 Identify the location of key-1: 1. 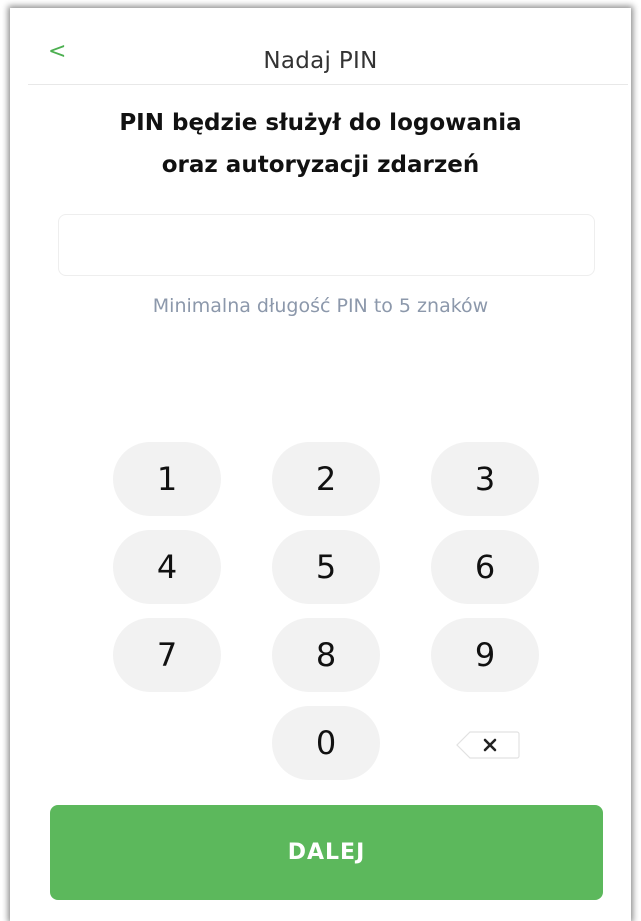
(167, 479).